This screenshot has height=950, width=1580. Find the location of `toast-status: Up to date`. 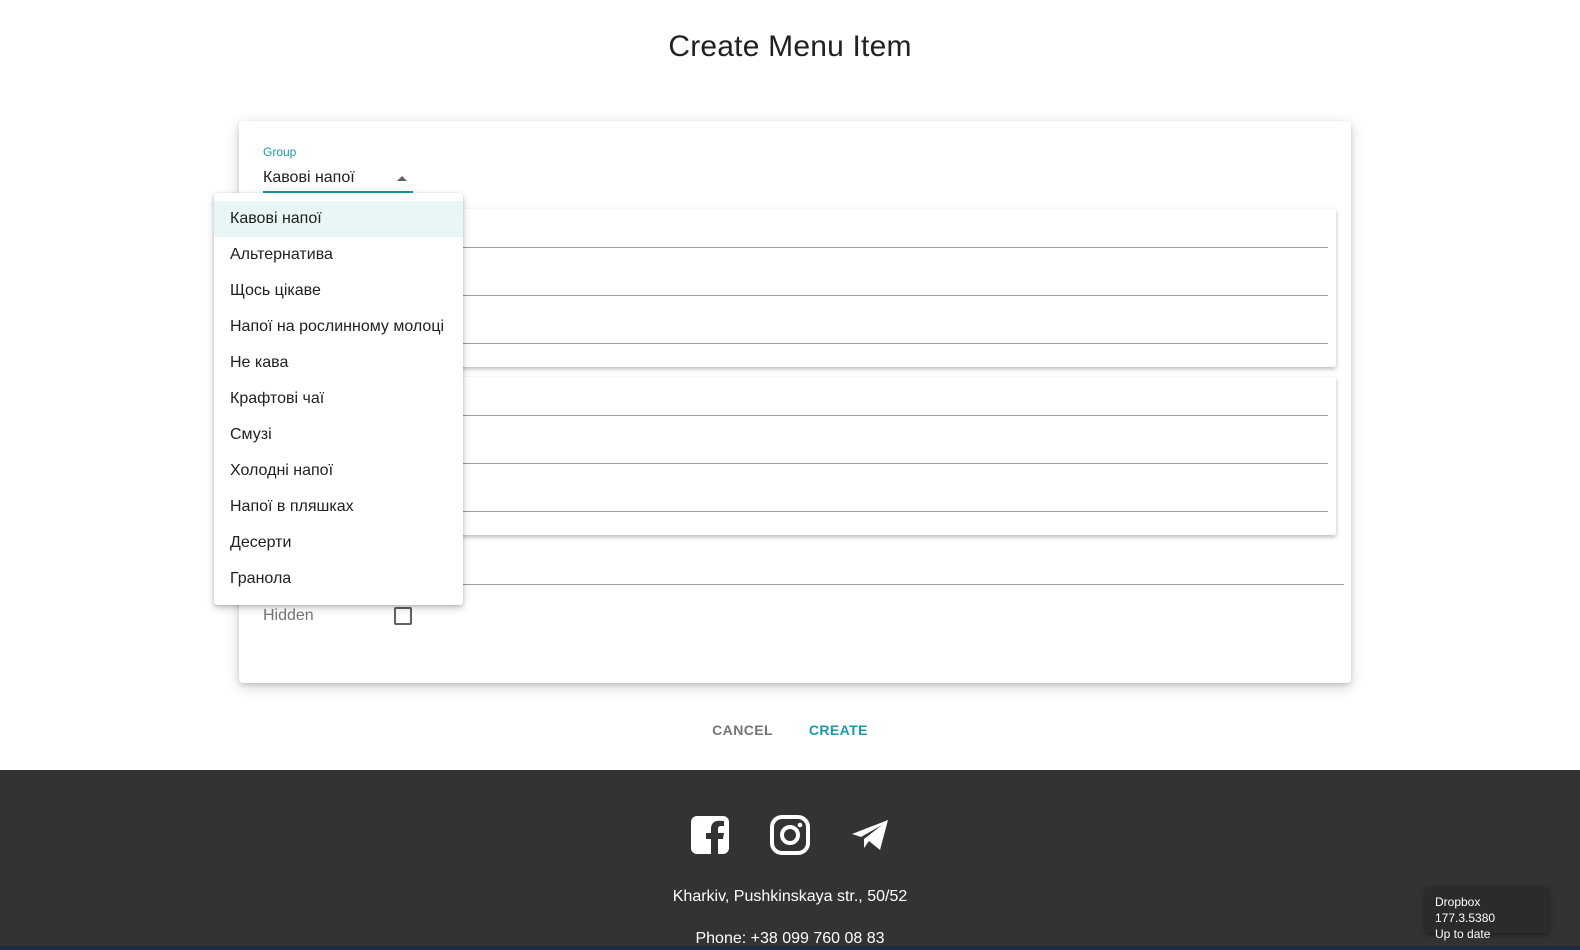

toast-status: Up to date is located at coordinates (1463, 934).